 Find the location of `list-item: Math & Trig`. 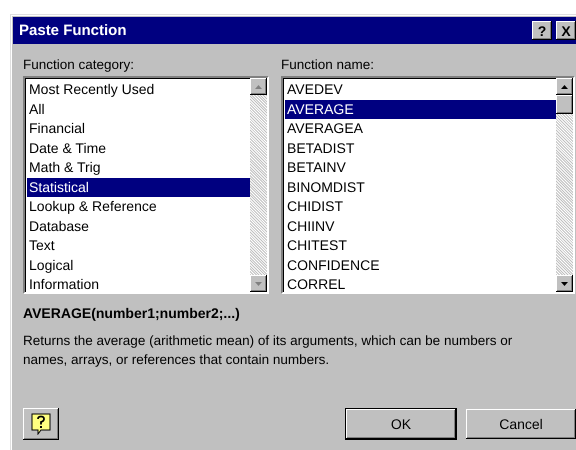

list-item: Math & Trig is located at coordinates (138, 168).